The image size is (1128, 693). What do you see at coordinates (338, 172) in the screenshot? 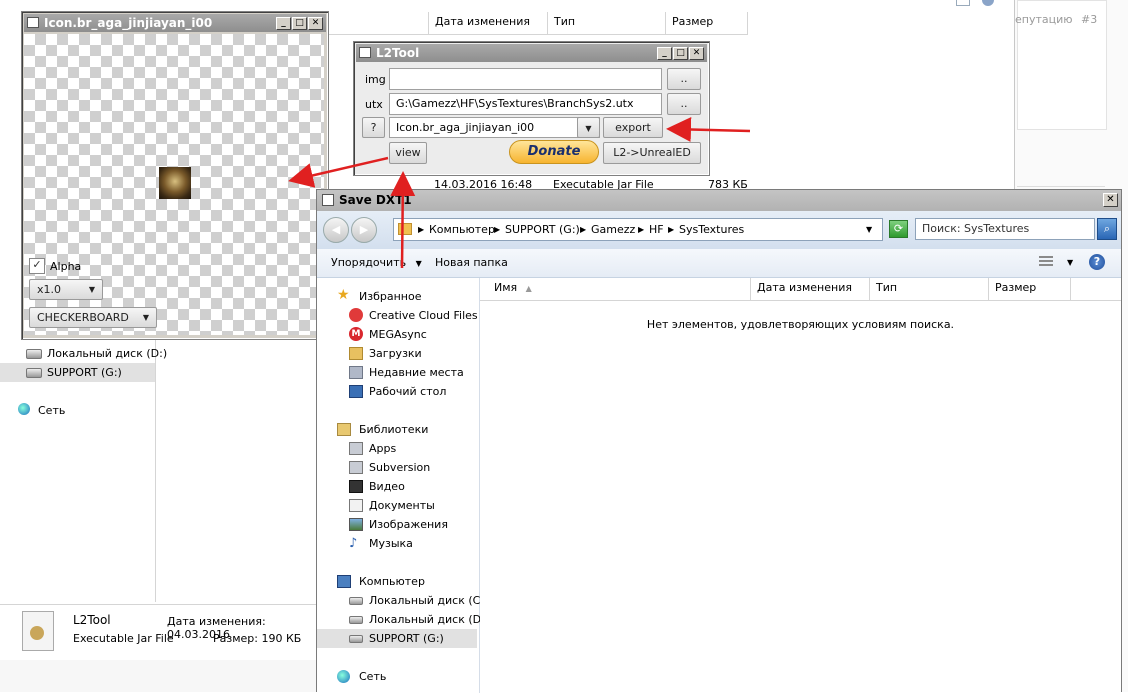
I see `arrow-to-preview` at bounding box center [338, 172].